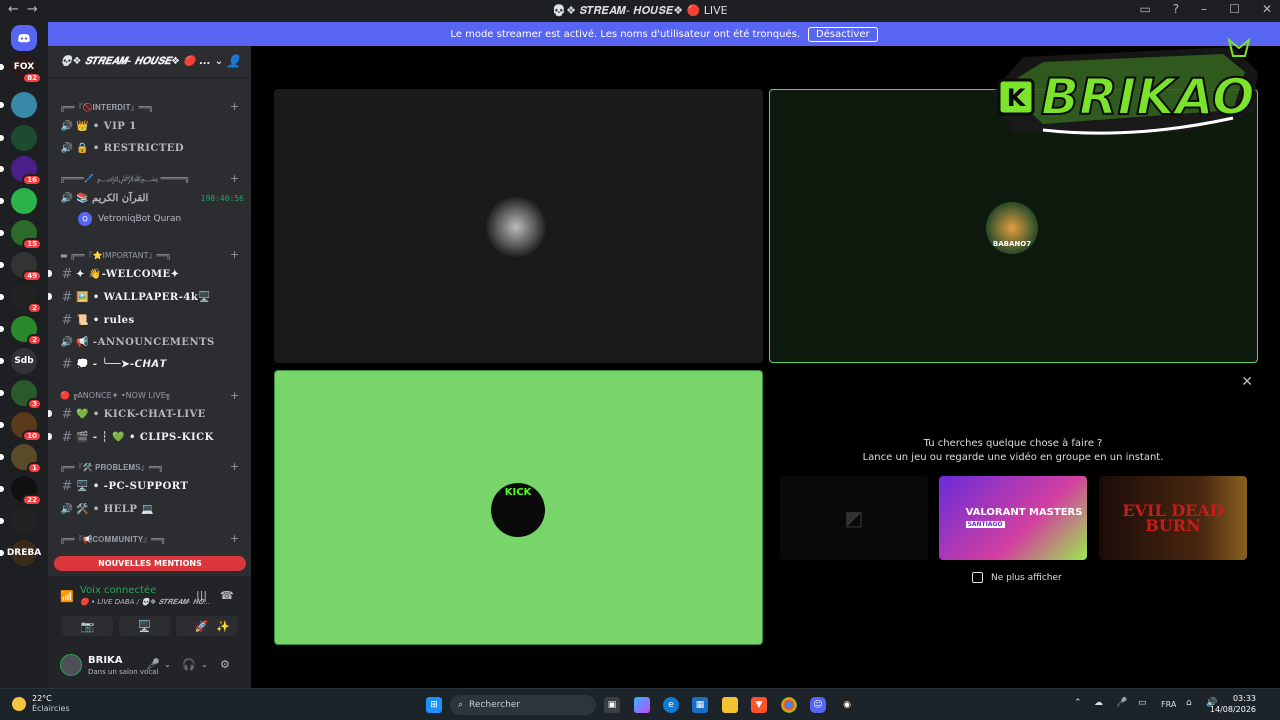  What do you see at coordinates (1233, 704) in the screenshot?
I see `clock: 03:33 14/08/2026` at bounding box center [1233, 704].